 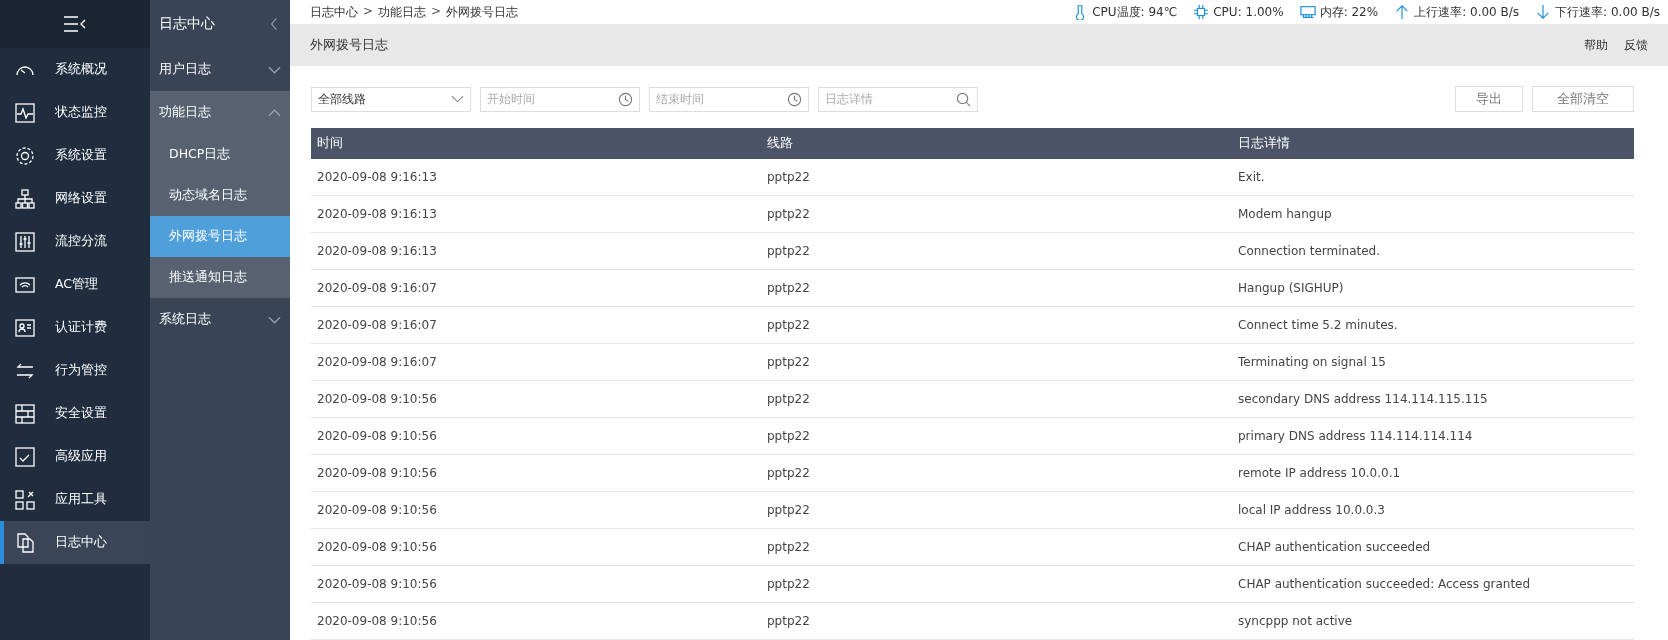 I want to click on sliders-icon, so click(x=25, y=241).